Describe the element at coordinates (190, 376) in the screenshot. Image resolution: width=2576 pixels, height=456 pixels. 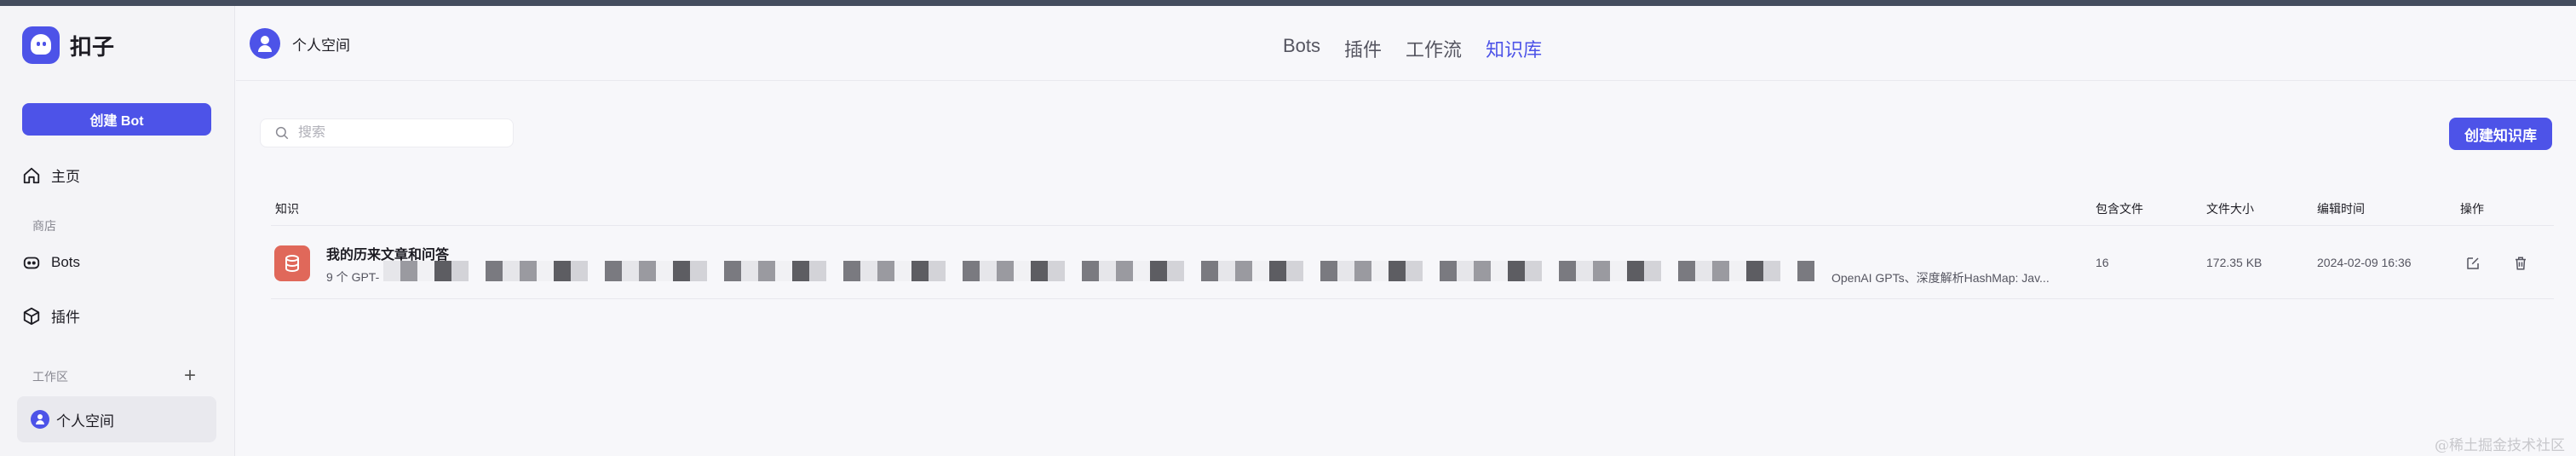
I see `add-workspace-icon: +` at that location.